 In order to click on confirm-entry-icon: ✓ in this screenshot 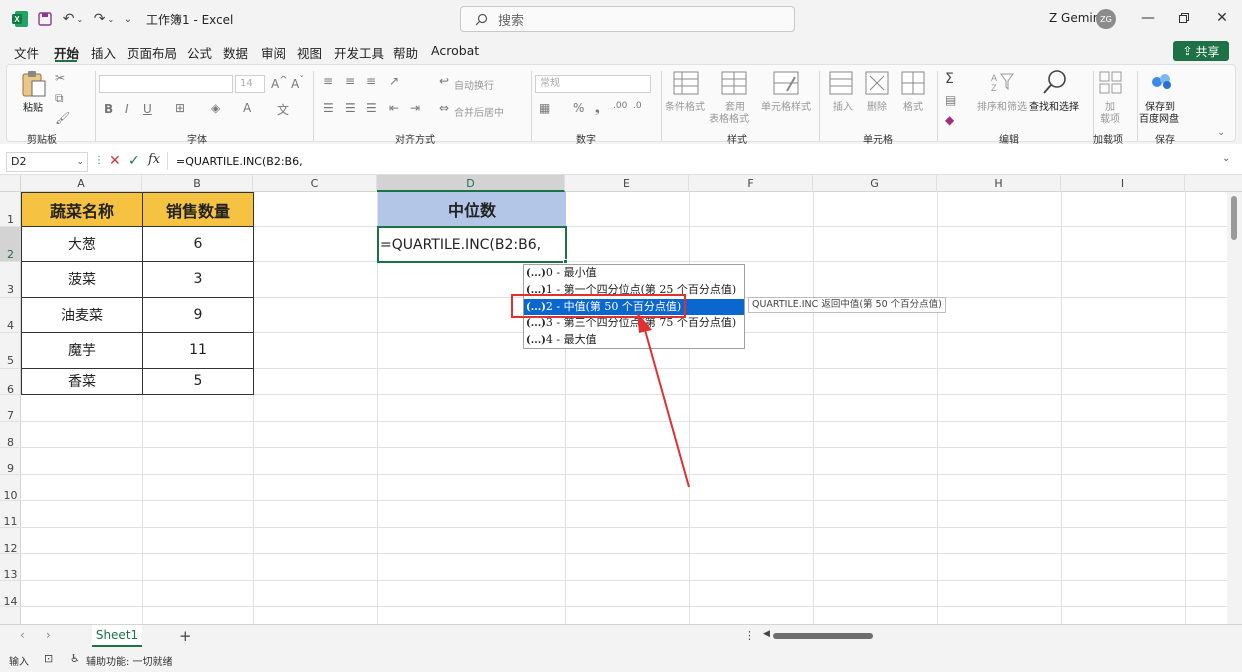, I will do `click(134, 161)`.